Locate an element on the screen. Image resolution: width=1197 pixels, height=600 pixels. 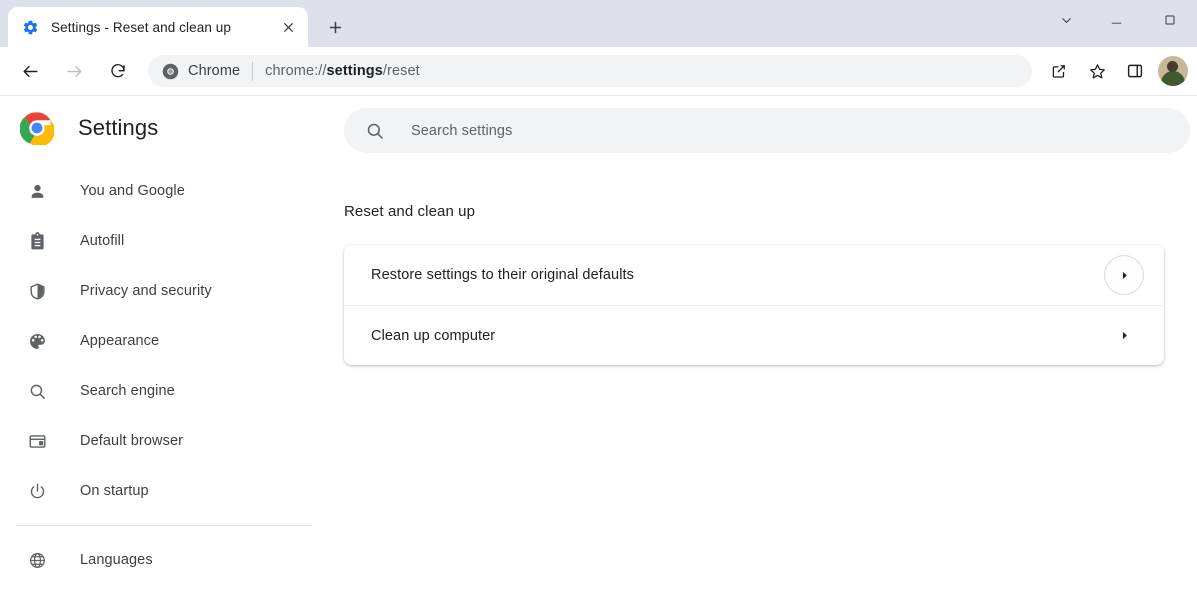
sidebar-item-label: Privacy and security is located at coordinates (146, 291).